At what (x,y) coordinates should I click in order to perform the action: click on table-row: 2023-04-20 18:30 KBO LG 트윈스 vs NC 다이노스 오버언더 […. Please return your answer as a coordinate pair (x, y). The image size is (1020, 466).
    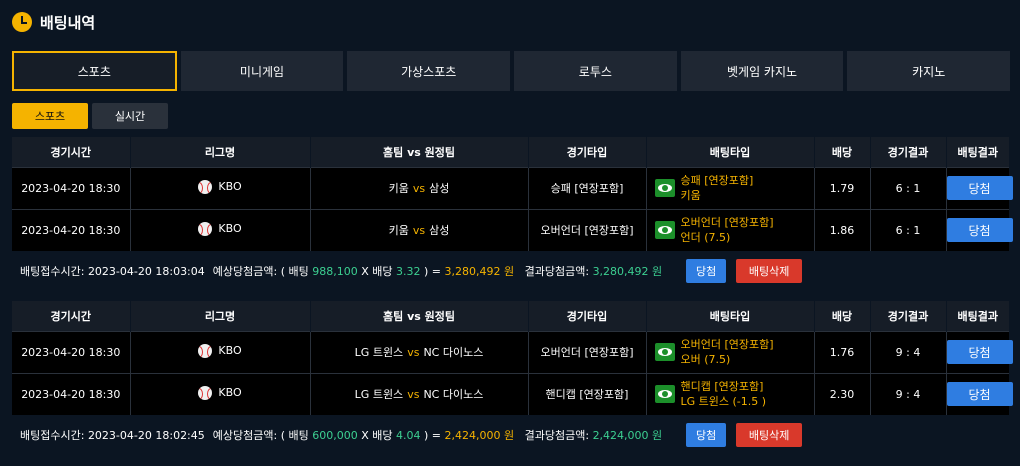
    Looking at the image, I should click on (512, 351).